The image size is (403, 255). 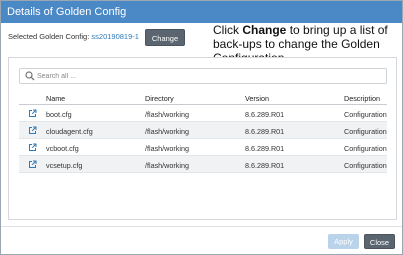 I want to click on search-icon, so click(x=30, y=76).